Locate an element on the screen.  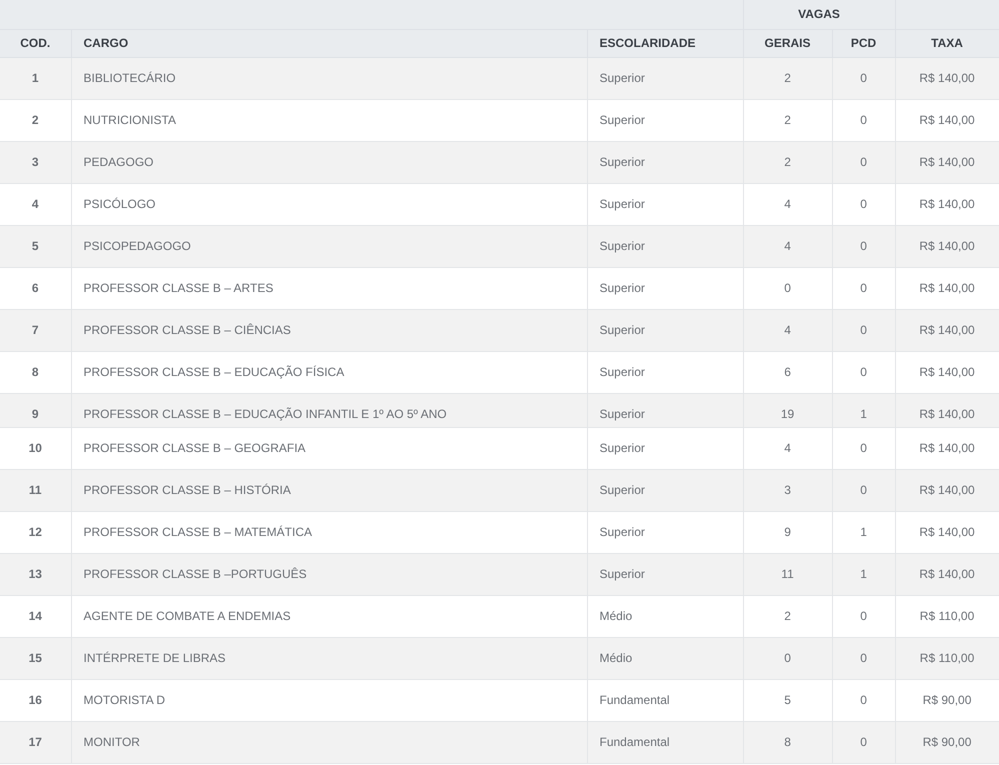
table-cell: PROFESSOR CLASSE B –PORTUGUÊS is located at coordinates (329, 574).